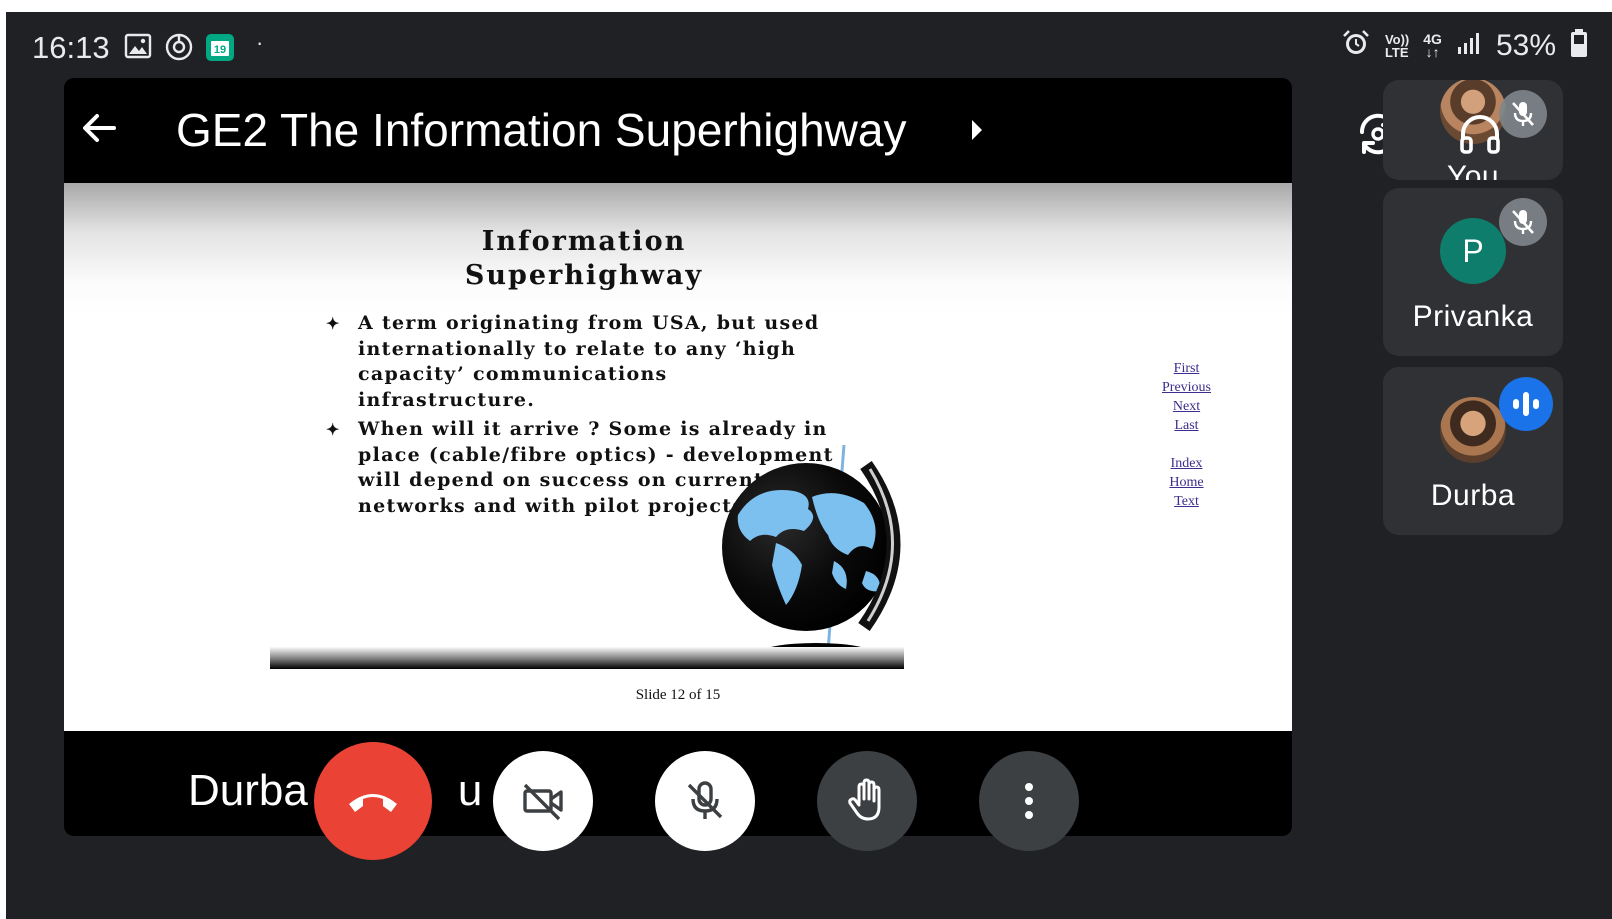  Describe the element at coordinates (1186, 387) in the screenshot. I see `slide-link-previous: Previous` at that location.